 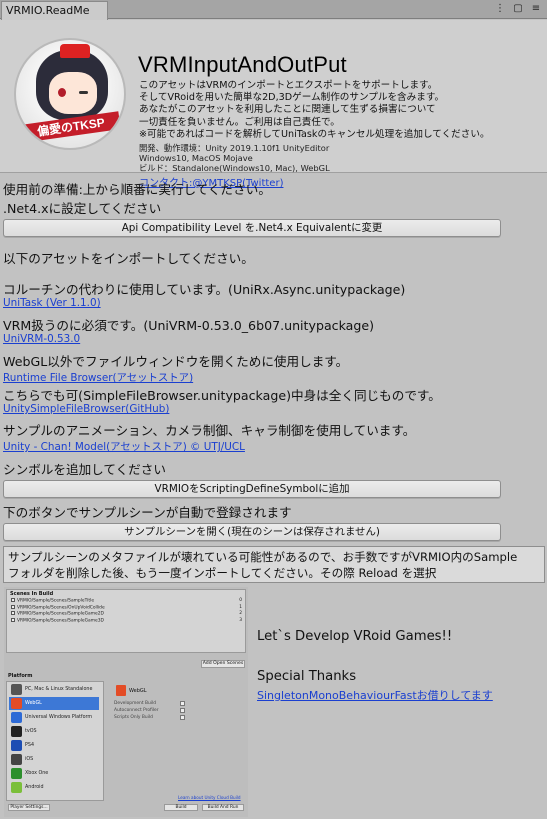 What do you see at coordinates (124, 445) in the screenshot?
I see `unitychan-link: Unity - Chan! Model(アセットストア) © UTJ/UCL` at bounding box center [124, 445].